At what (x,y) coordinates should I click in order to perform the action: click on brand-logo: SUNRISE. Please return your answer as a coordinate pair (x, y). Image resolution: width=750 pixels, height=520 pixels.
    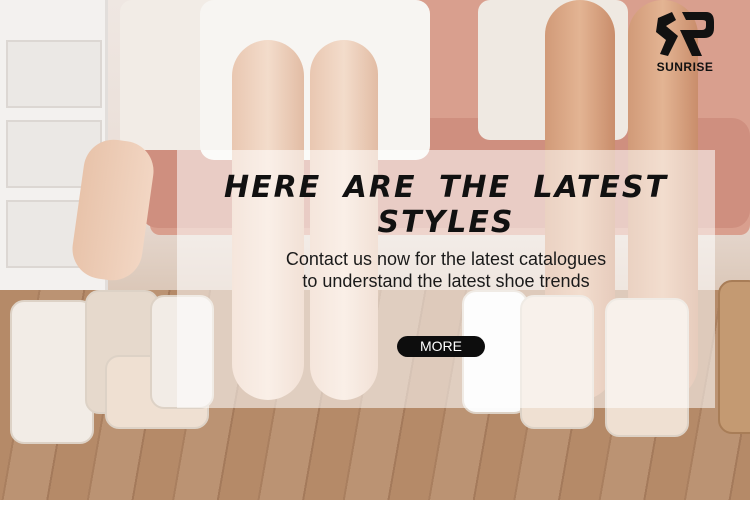
    Looking at the image, I should click on (685, 42).